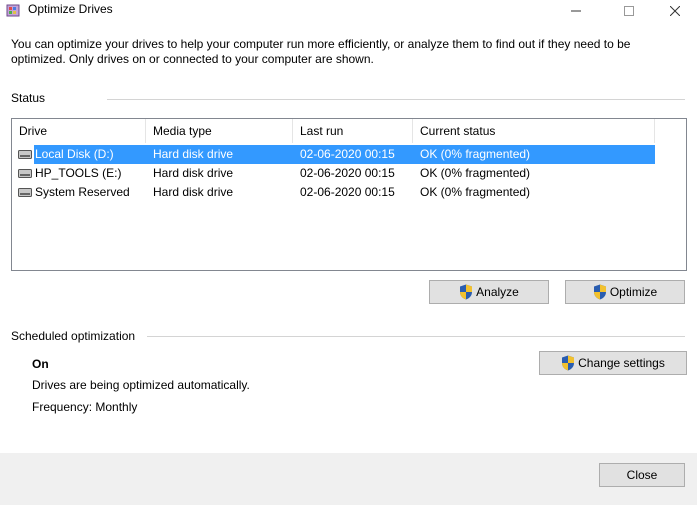  I want to click on maximize-icon, so click(629, 11).